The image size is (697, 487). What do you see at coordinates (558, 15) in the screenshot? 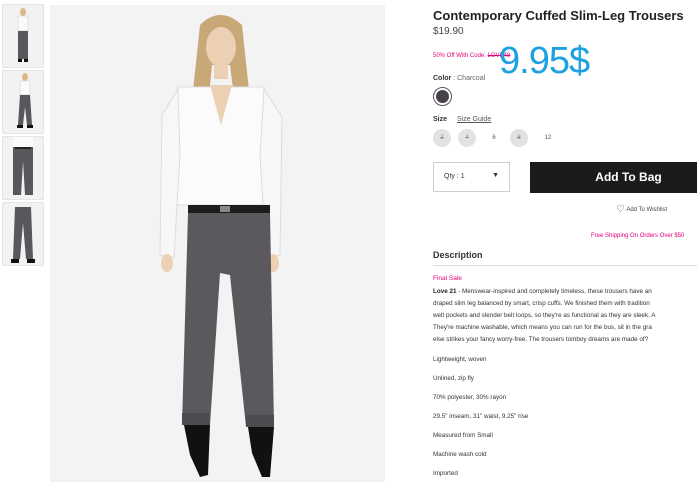
I see `product-title: Contemporary Cuffed Slim-Leg Trousers` at bounding box center [558, 15].